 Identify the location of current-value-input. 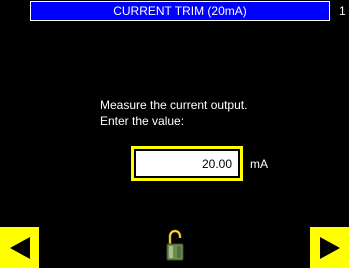
(187, 163).